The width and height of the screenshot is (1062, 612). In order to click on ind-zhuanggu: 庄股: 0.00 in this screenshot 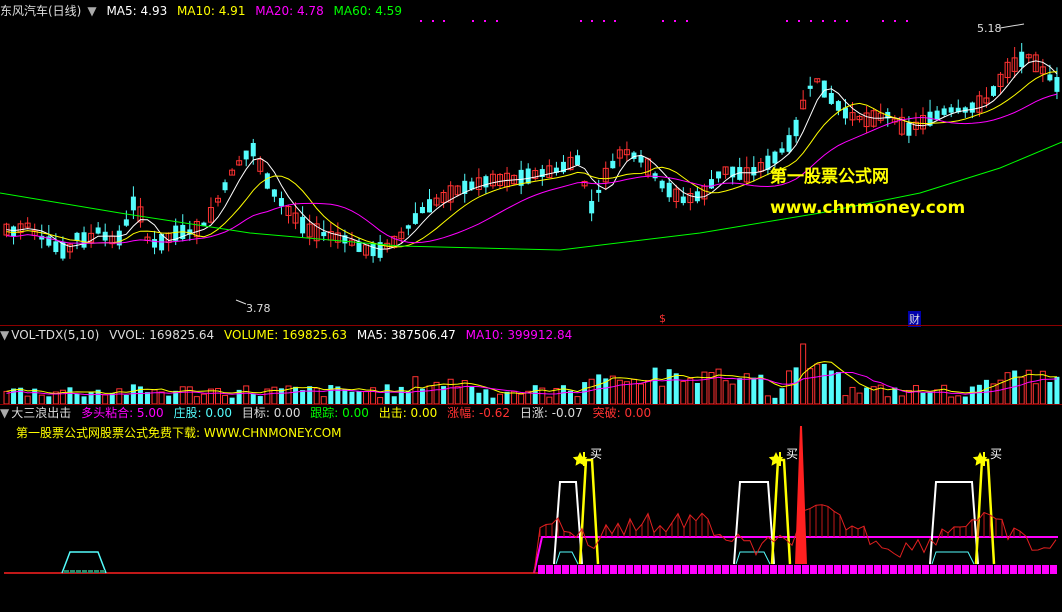, I will do `click(203, 413)`.